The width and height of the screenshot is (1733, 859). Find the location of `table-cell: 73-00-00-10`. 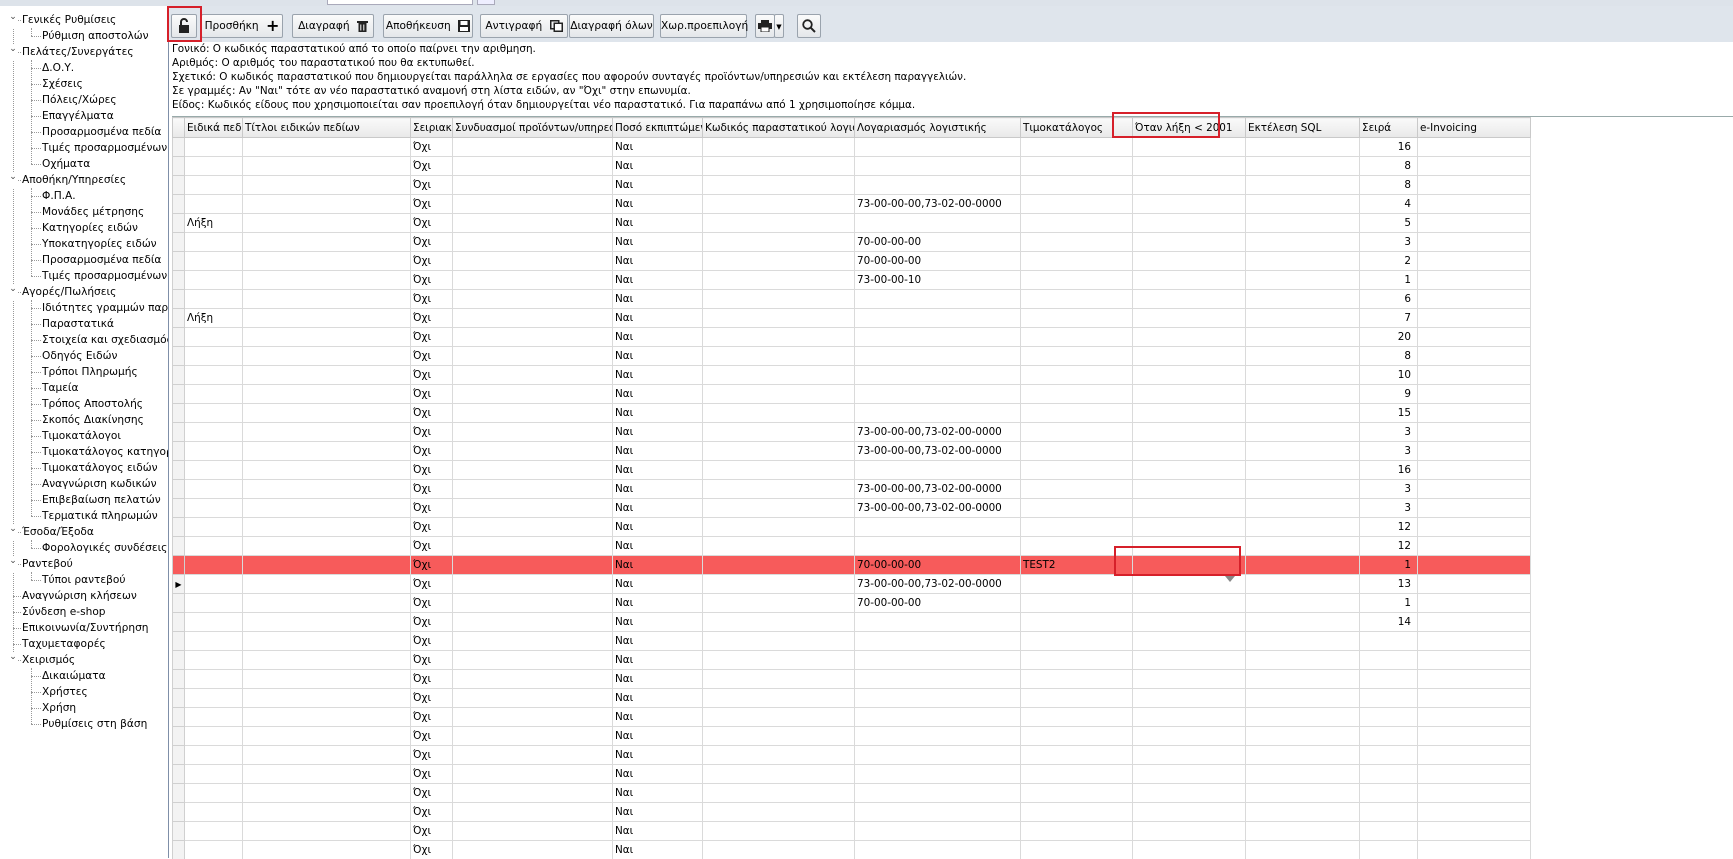

table-cell: 73-00-00-10 is located at coordinates (938, 280).